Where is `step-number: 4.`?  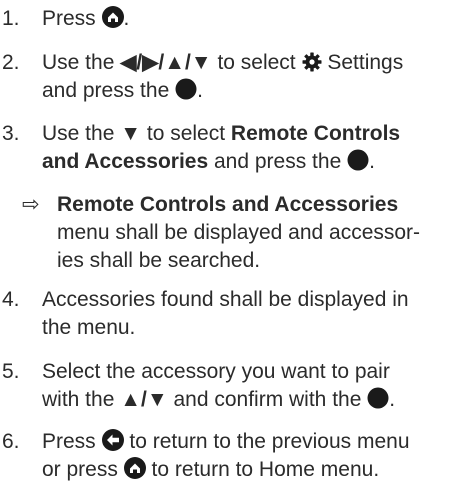
step-number: 4. is located at coordinates (11, 299).